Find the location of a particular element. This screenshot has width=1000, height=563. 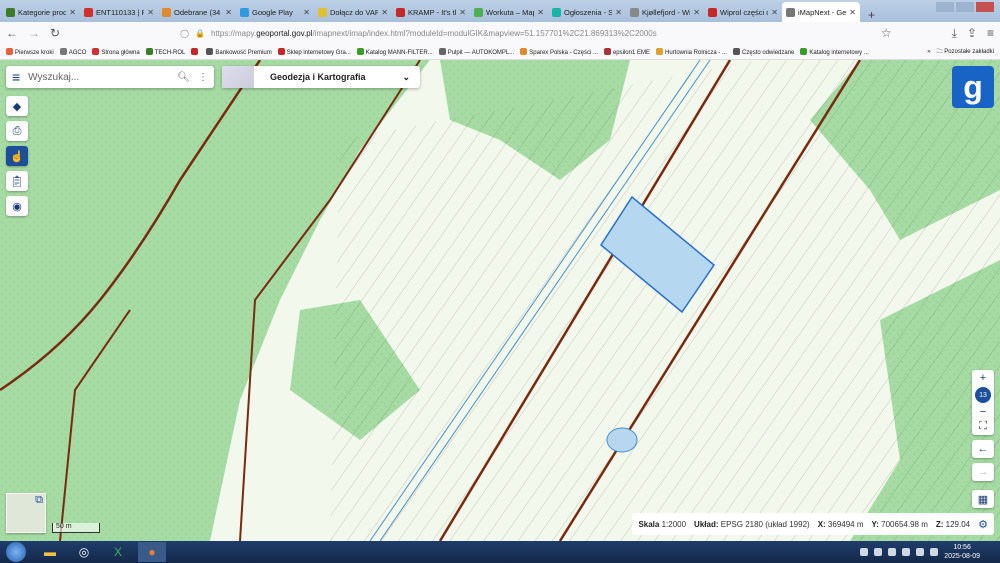

explorer-icon: ▬ is located at coordinates (50, 552).